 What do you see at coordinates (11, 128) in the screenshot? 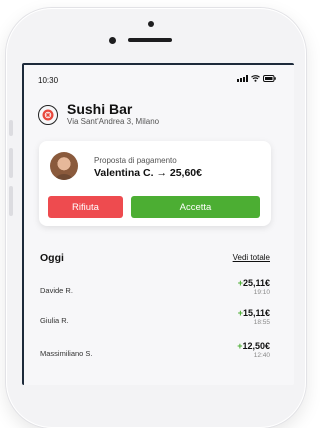
I see `mute-switch` at bounding box center [11, 128].